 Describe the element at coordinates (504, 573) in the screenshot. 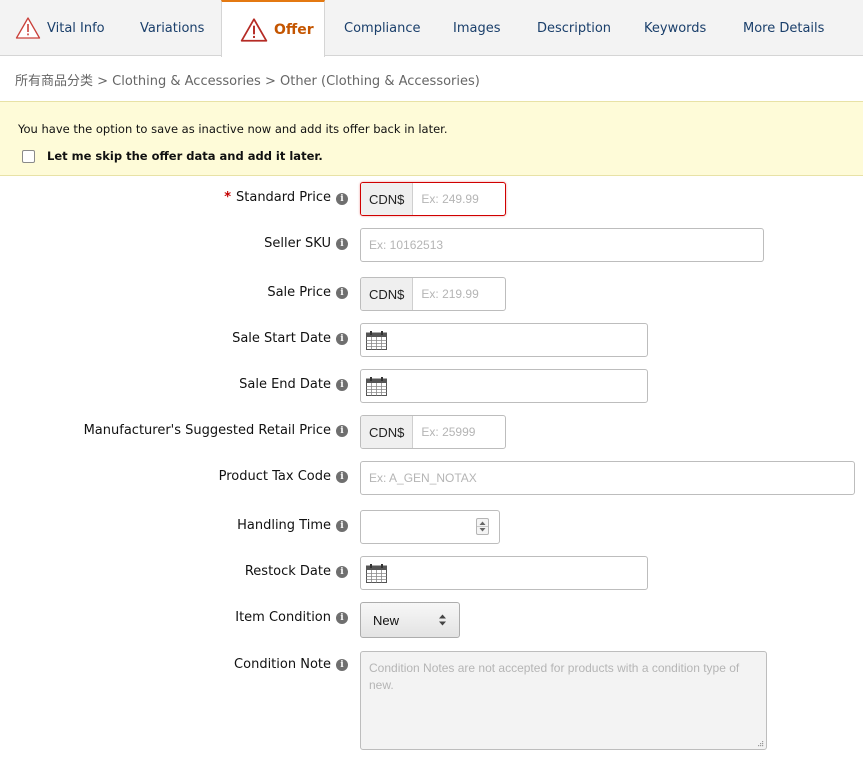

I see `restock-date-input` at that location.